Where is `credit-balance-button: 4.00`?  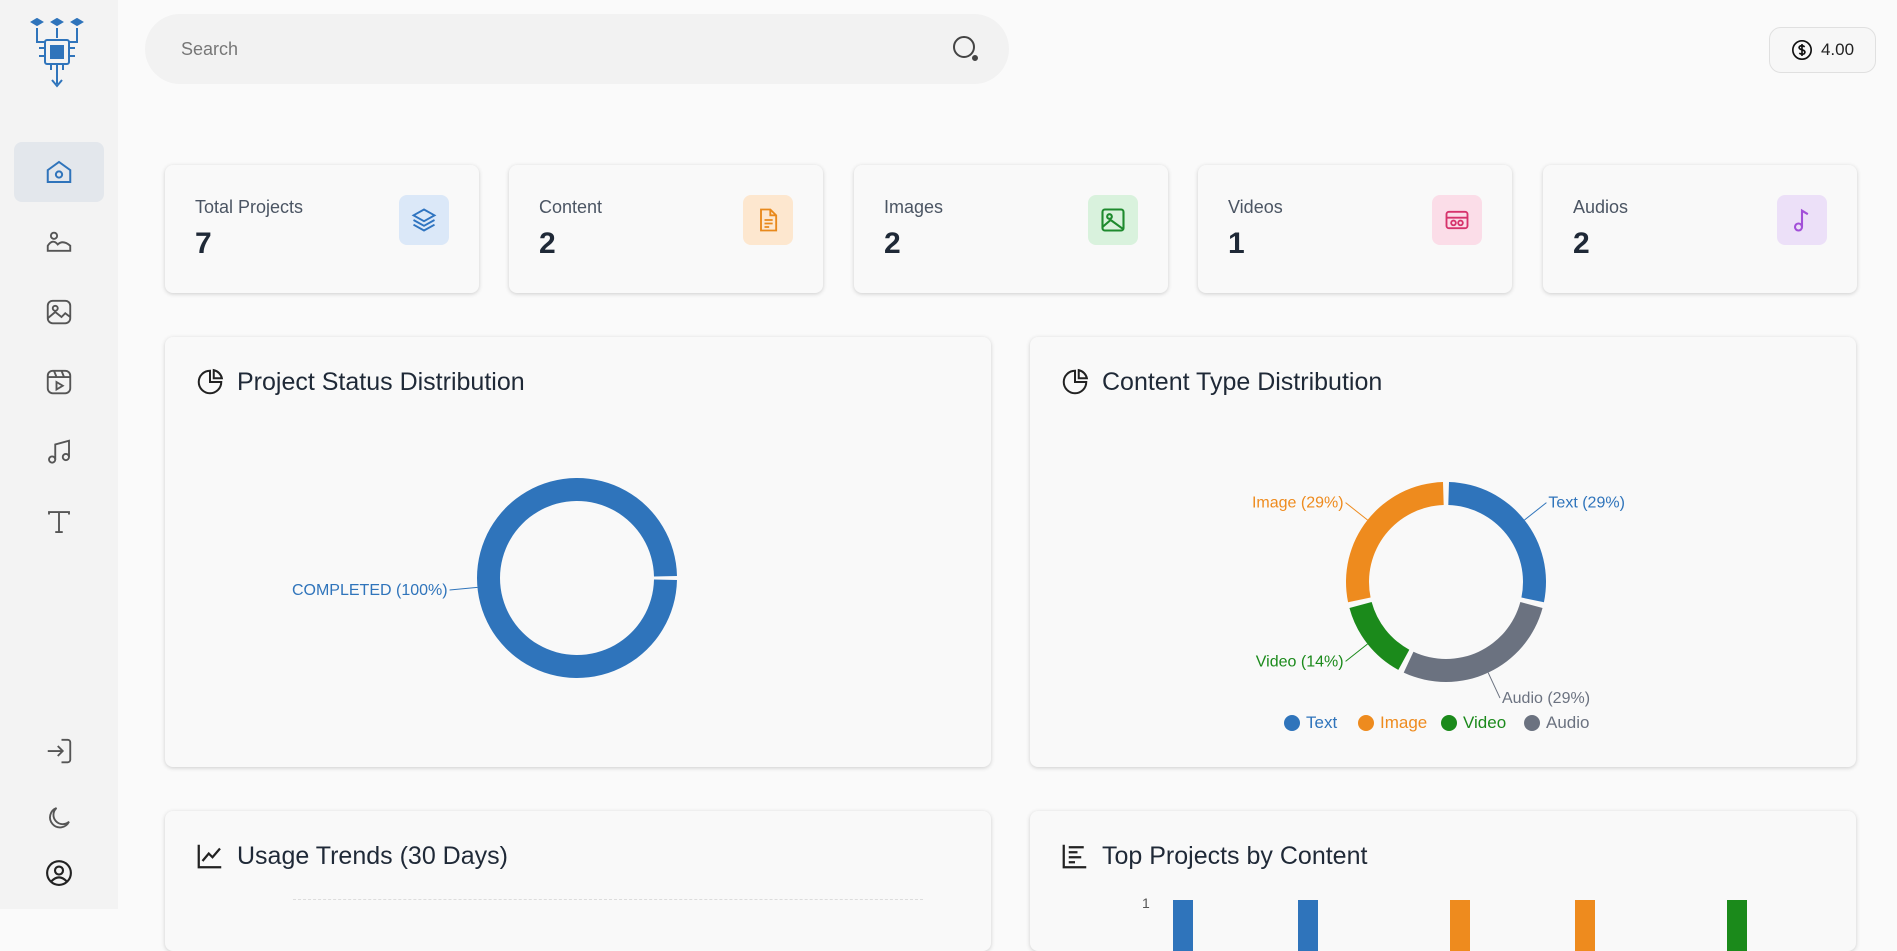 credit-balance-button: 4.00 is located at coordinates (1822, 50).